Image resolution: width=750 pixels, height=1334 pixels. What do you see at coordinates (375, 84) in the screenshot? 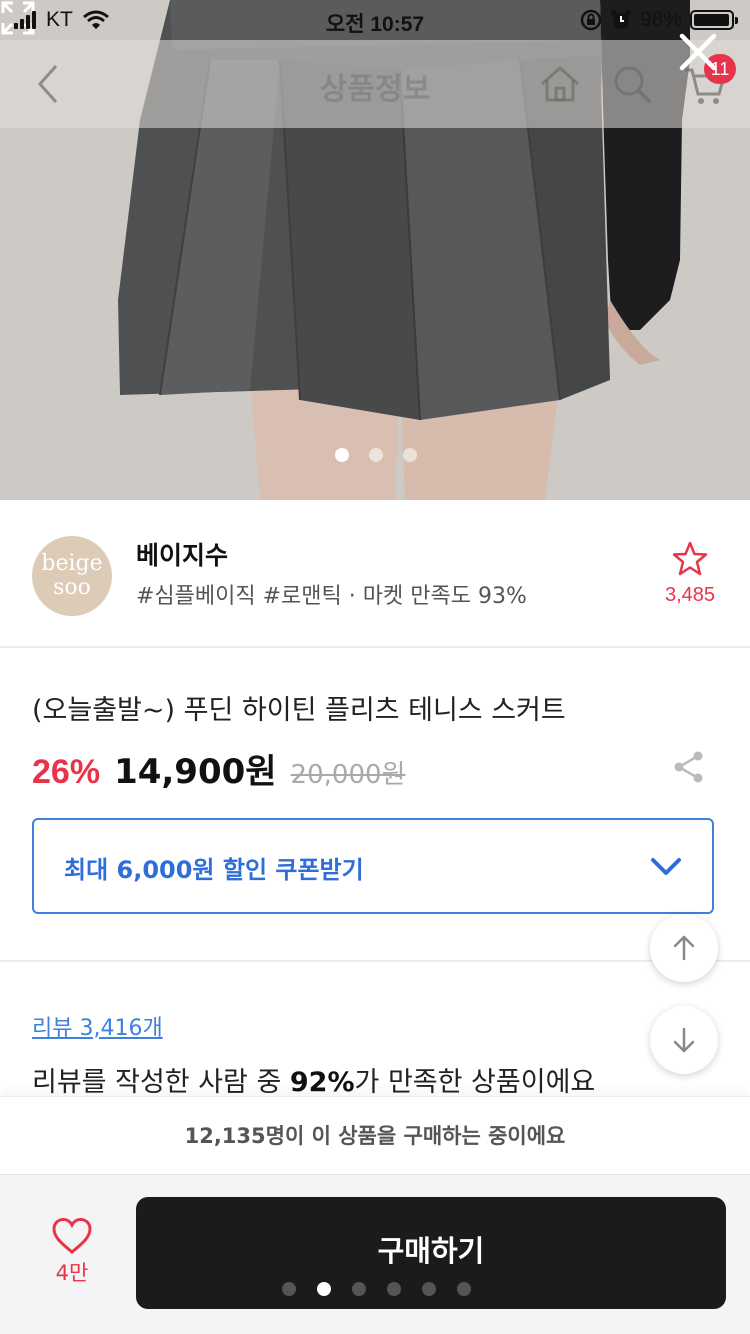
I see `top-nav: 상품정보` at bounding box center [375, 84].